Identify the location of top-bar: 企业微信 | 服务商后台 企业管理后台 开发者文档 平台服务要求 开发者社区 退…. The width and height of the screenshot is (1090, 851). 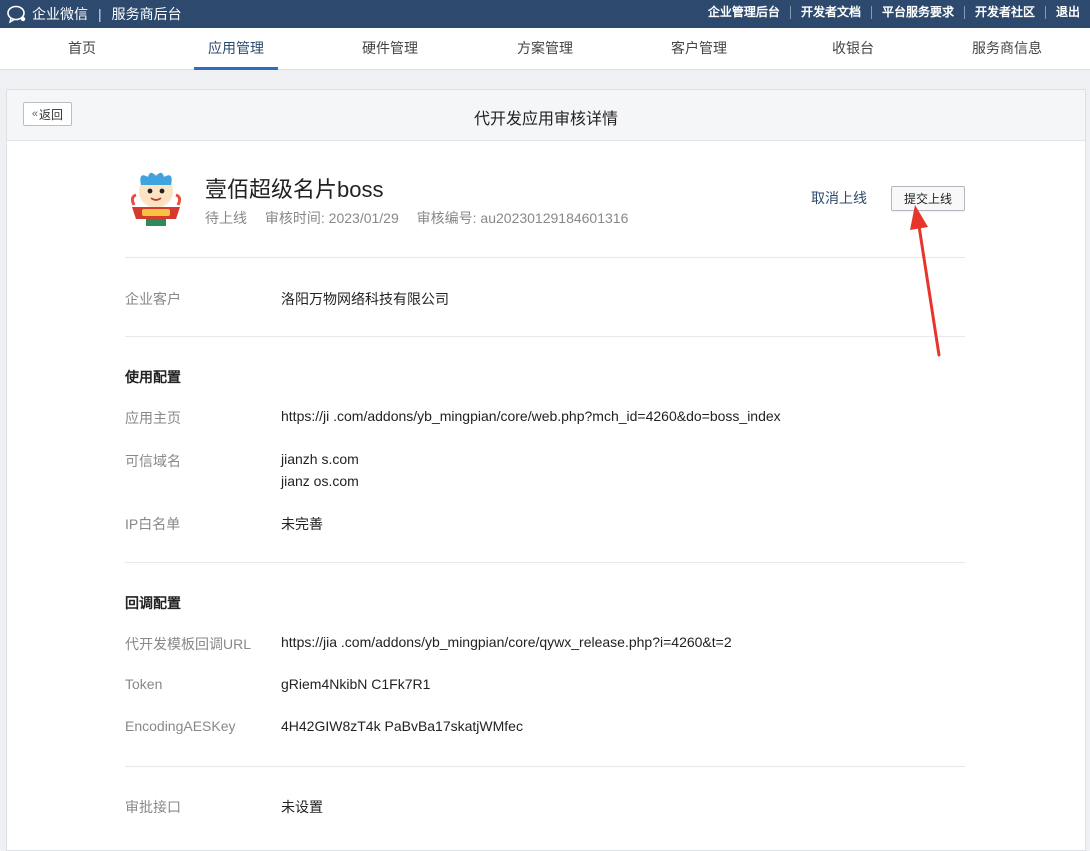
(545, 14).